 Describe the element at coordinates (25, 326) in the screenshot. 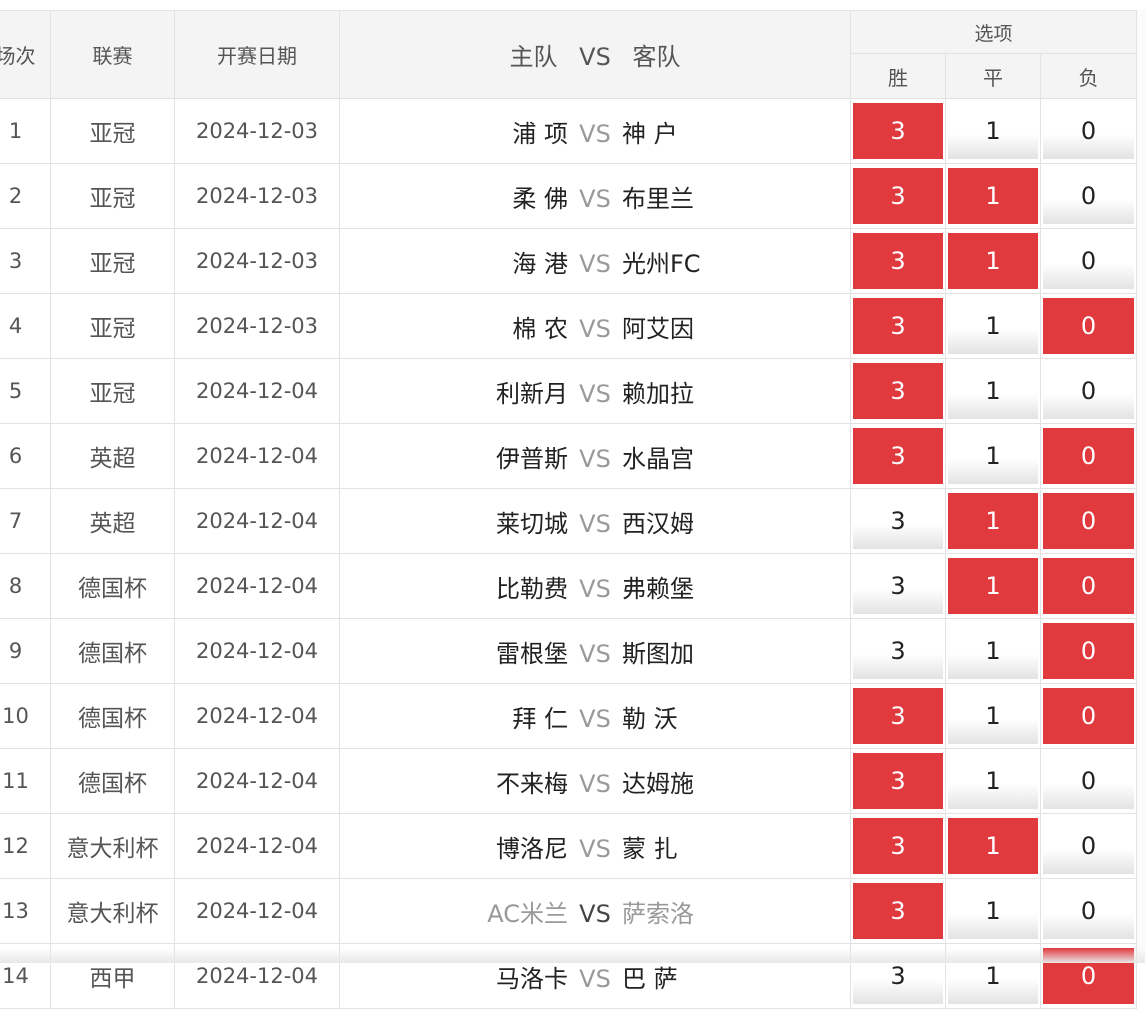

I see `row-index: 4` at that location.